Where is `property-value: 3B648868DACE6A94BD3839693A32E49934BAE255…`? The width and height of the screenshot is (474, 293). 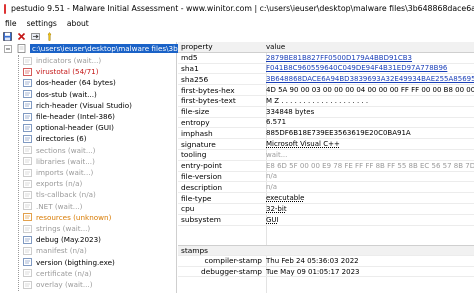
property-value: 3B648868DACE6A94BD3839693A32E49934BAE255… is located at coordinates (370, 79).